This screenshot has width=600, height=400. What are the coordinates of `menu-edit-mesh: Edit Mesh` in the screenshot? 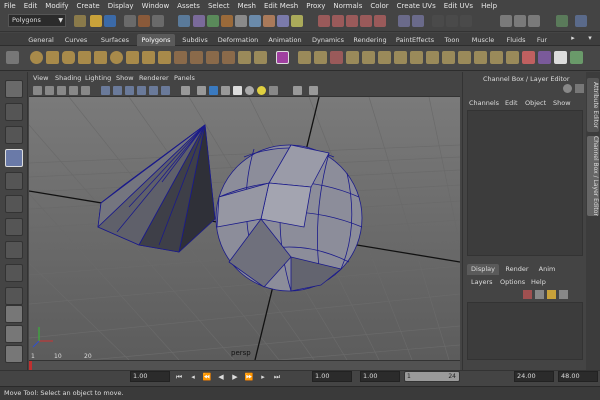 It's located at (281, 6).